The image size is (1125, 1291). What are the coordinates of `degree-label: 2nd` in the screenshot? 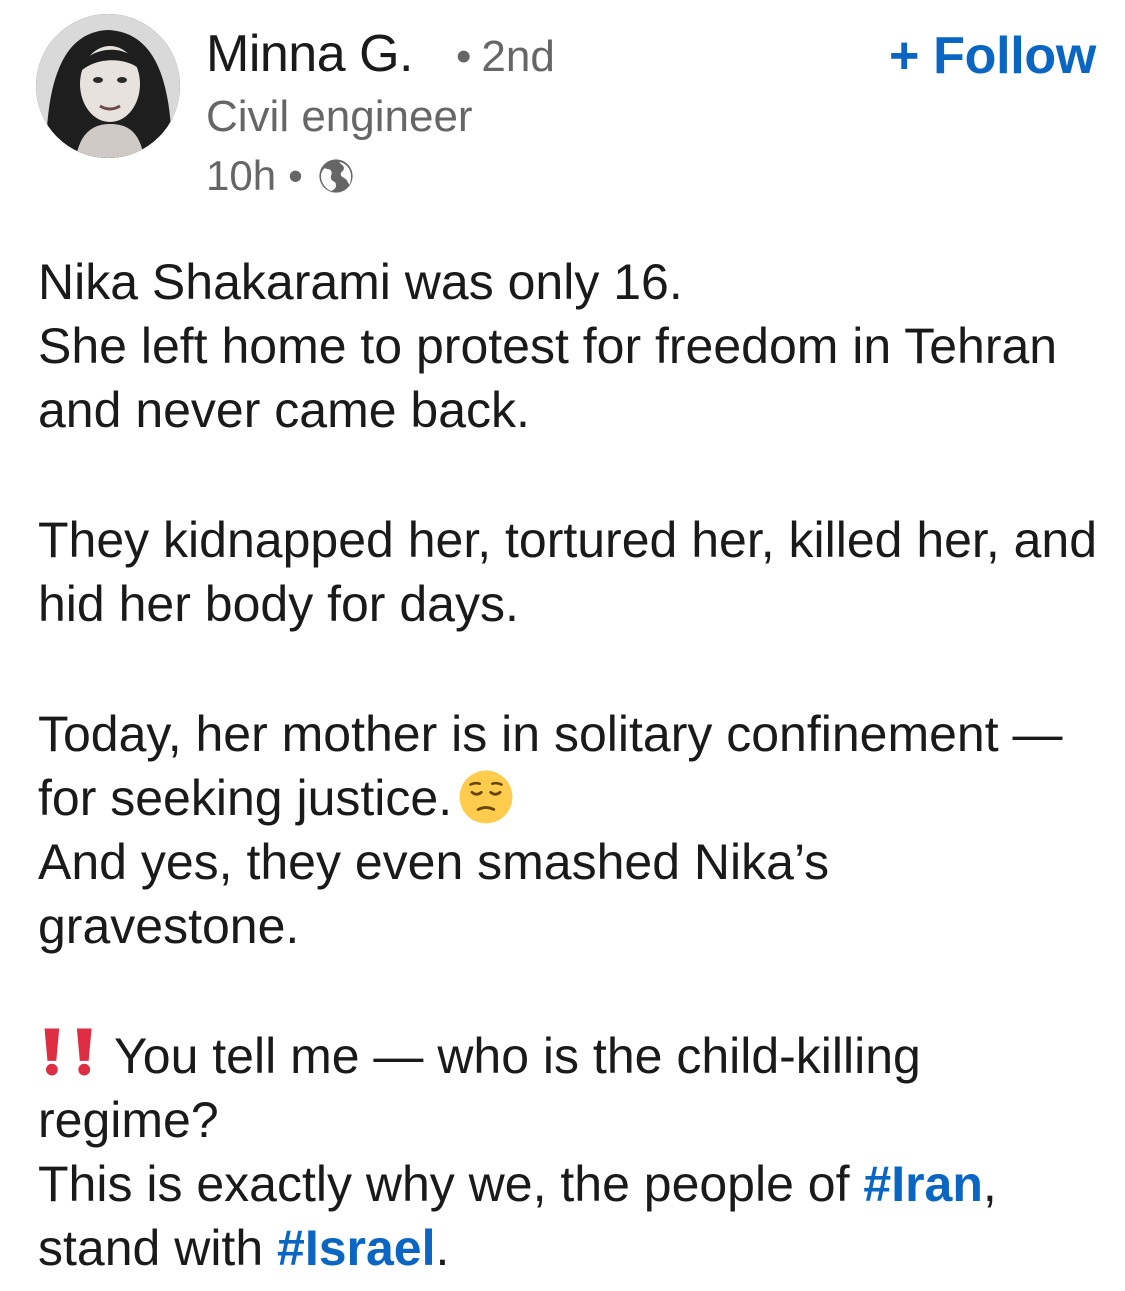 It's located at (518, 56).